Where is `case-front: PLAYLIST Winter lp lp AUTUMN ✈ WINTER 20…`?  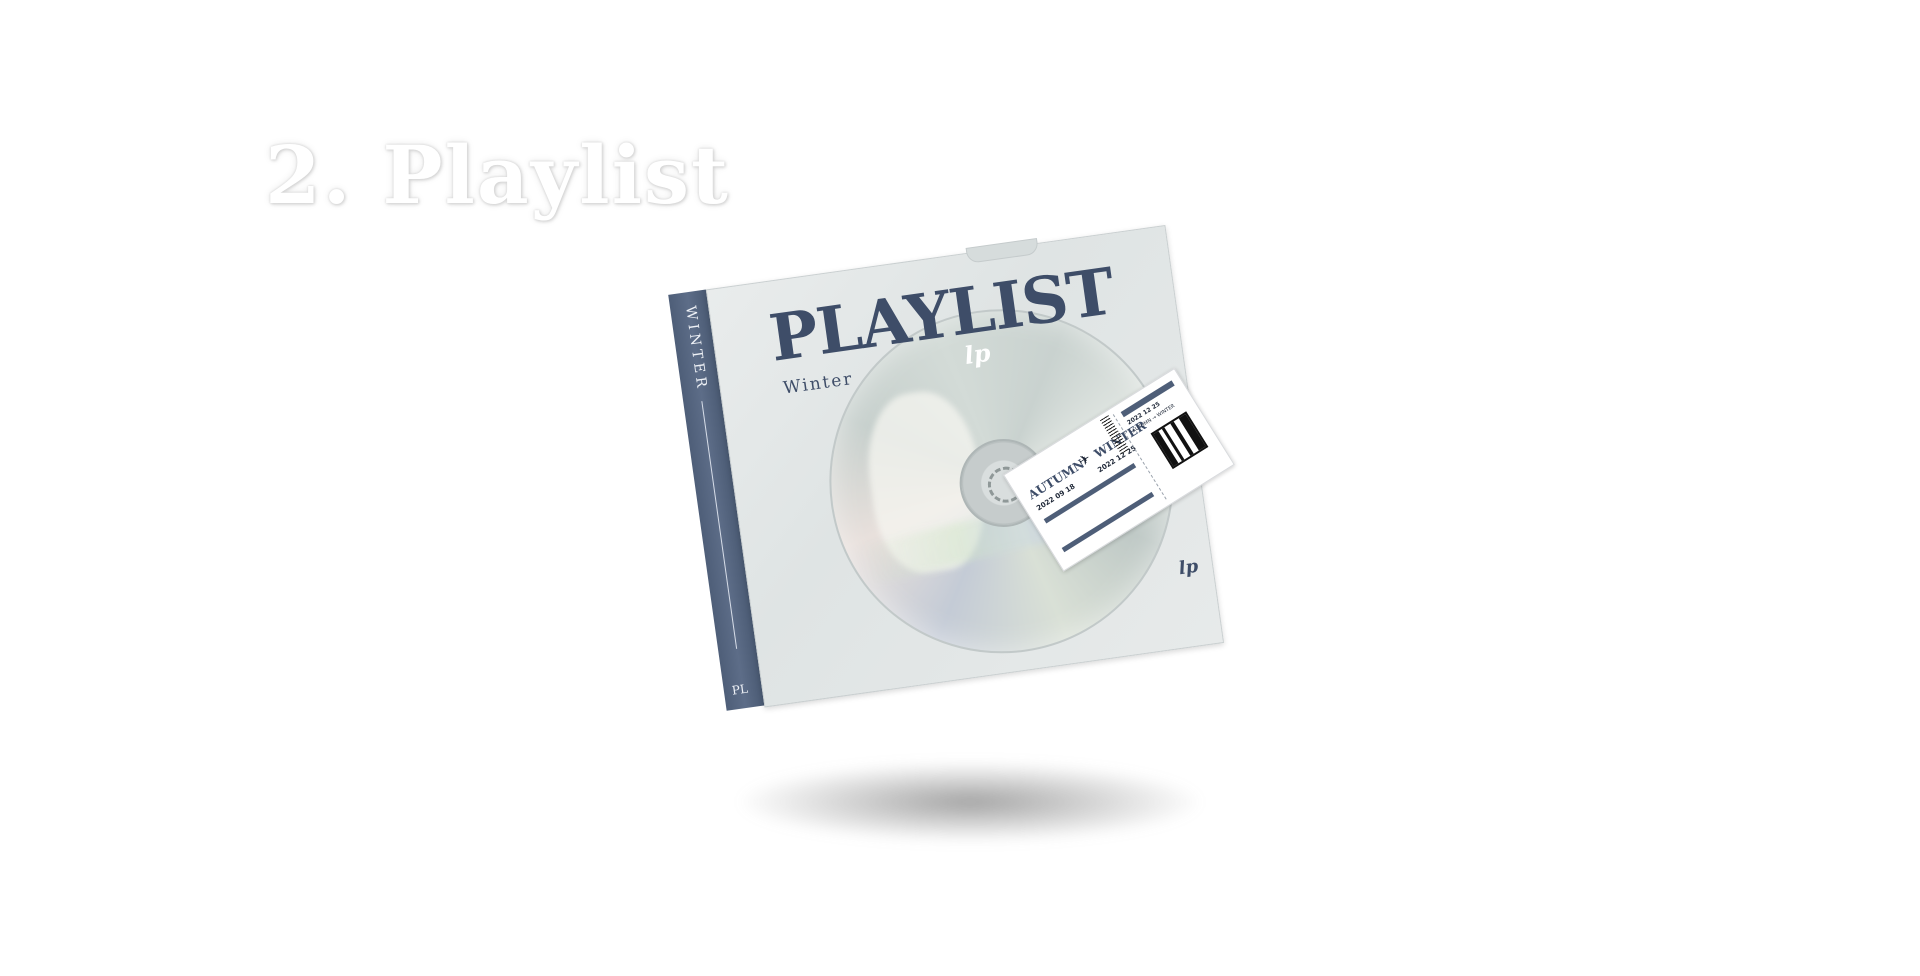
case-front: PLAYLIST Winter lp lp AUTUMN ✈ WINTER 20… is located at coordinates (970, 466).